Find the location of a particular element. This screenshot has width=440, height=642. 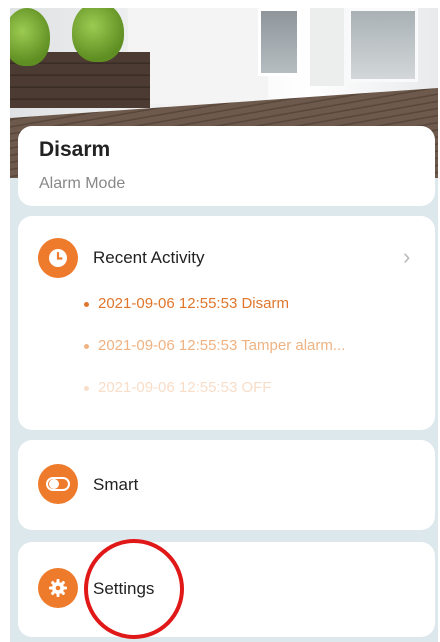

gear-icon is located at coordinates (58, 588).